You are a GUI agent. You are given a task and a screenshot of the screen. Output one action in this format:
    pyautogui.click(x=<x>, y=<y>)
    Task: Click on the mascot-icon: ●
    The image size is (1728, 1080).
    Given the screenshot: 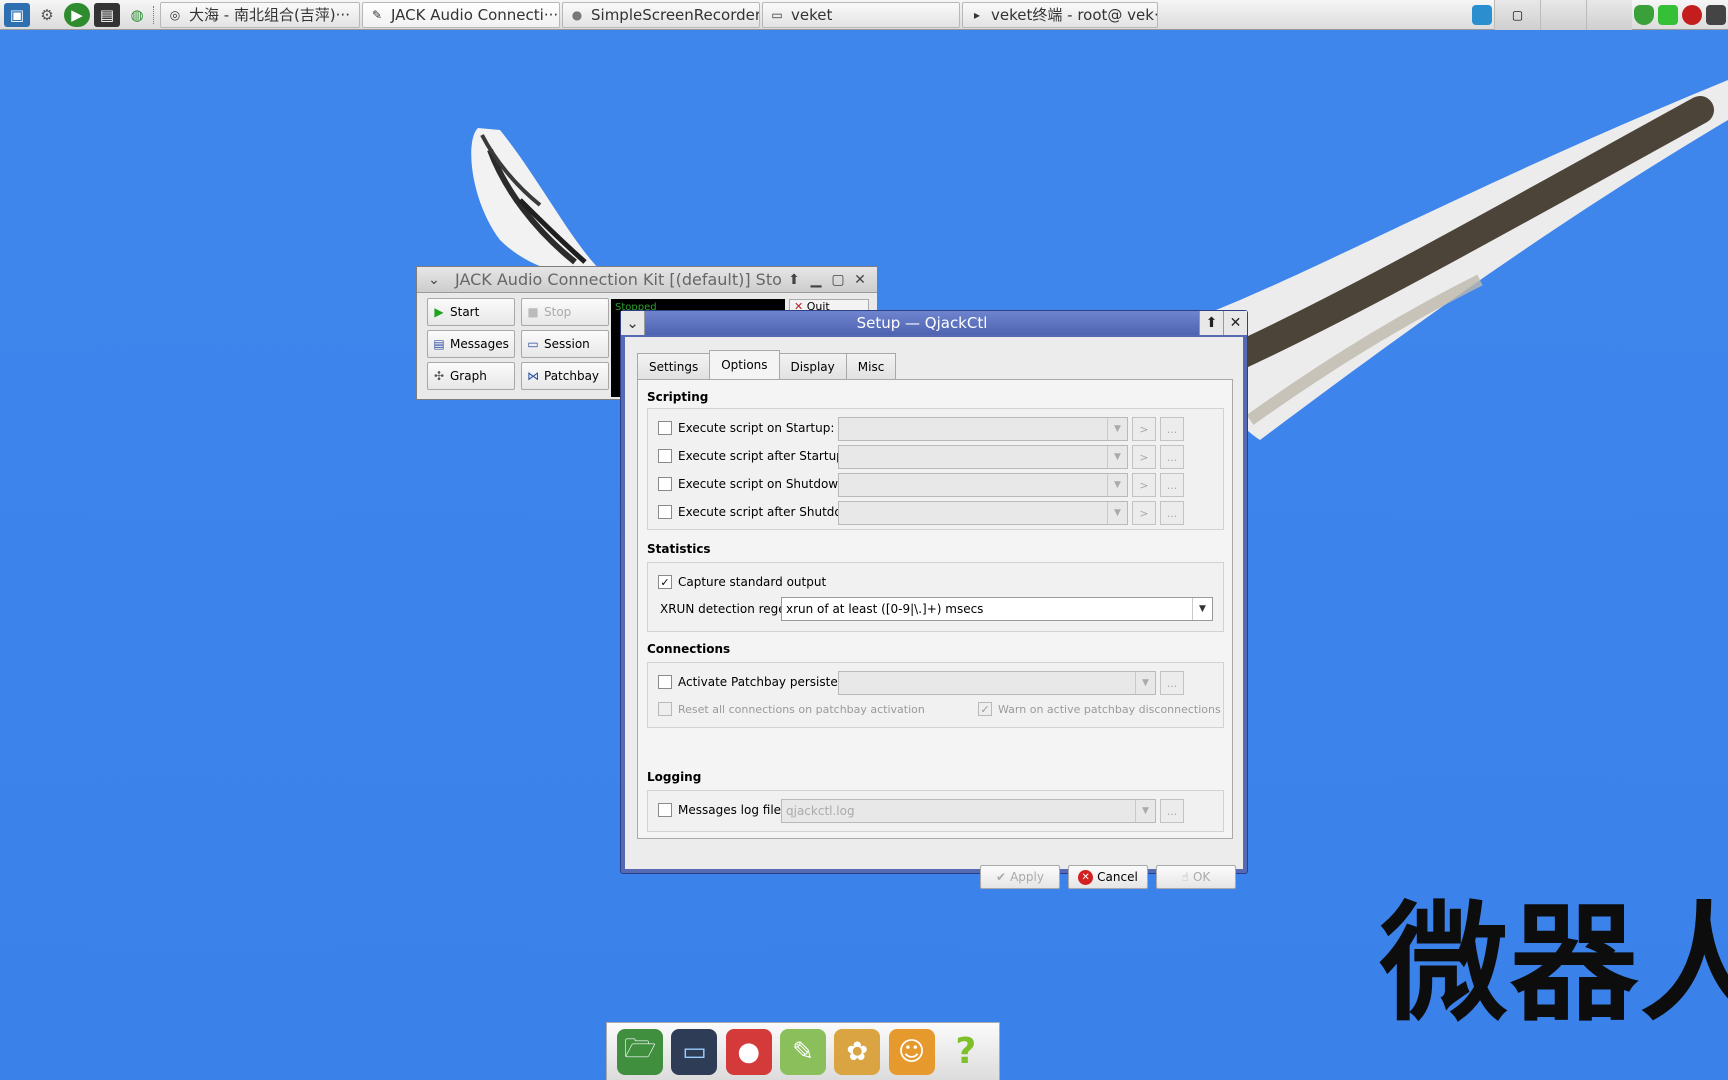 What is the action you would take?
    pyautogui.click(x=748, y=1051)
    